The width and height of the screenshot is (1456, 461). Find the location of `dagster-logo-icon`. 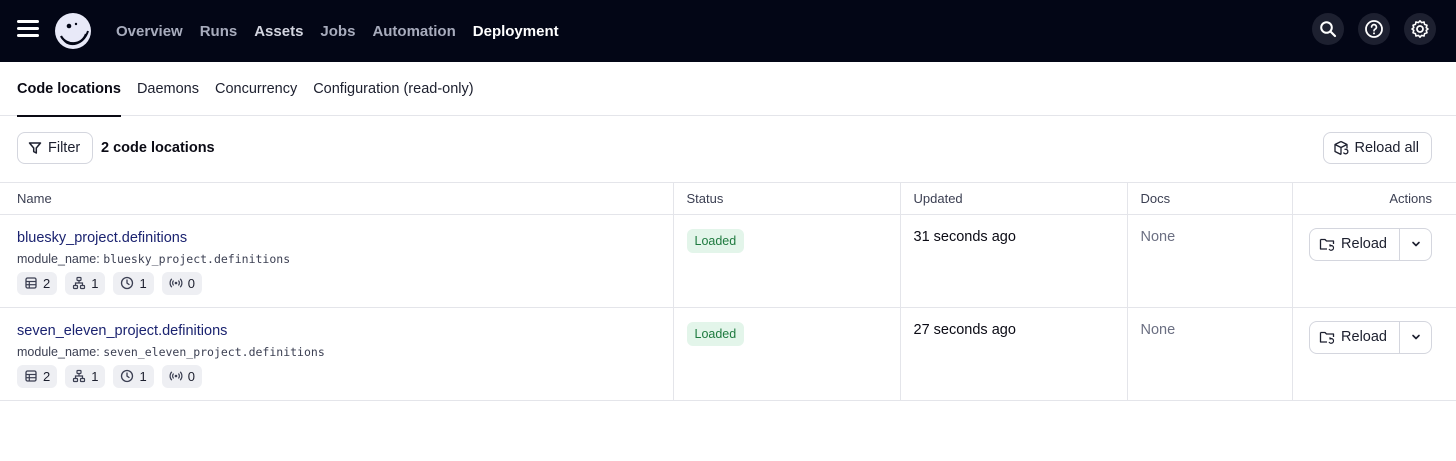

dagster-logo-icon is located at coordinates (73, 31).